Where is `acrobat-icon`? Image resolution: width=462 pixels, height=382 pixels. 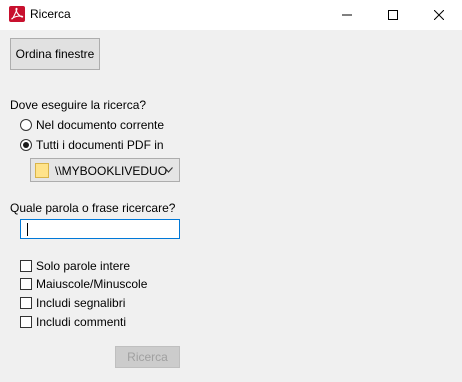
acrobat-icon is located at coordinates (17, 14).